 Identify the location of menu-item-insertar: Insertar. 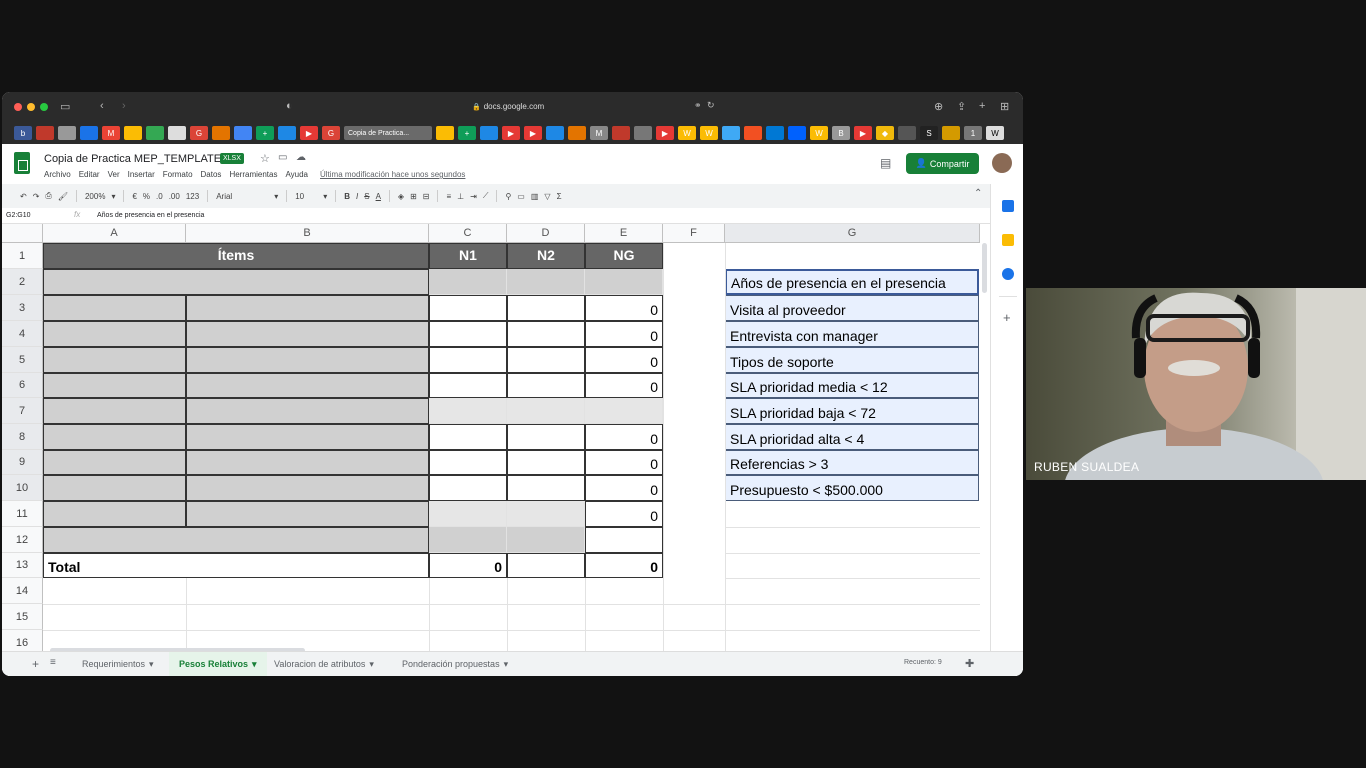
(141, 174).